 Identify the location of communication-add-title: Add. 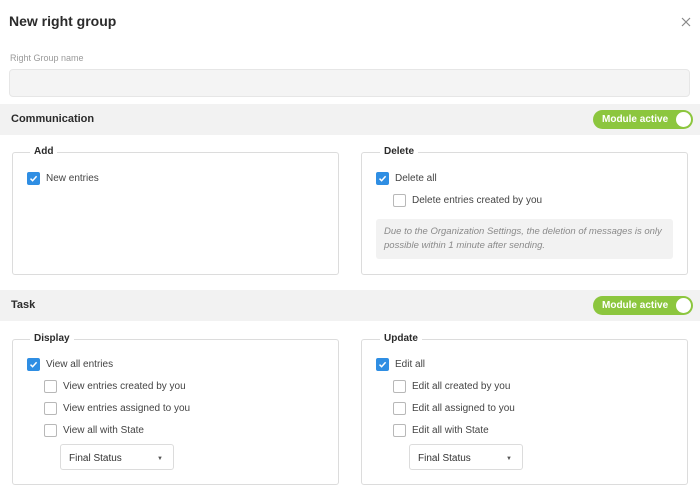
(44, 151).